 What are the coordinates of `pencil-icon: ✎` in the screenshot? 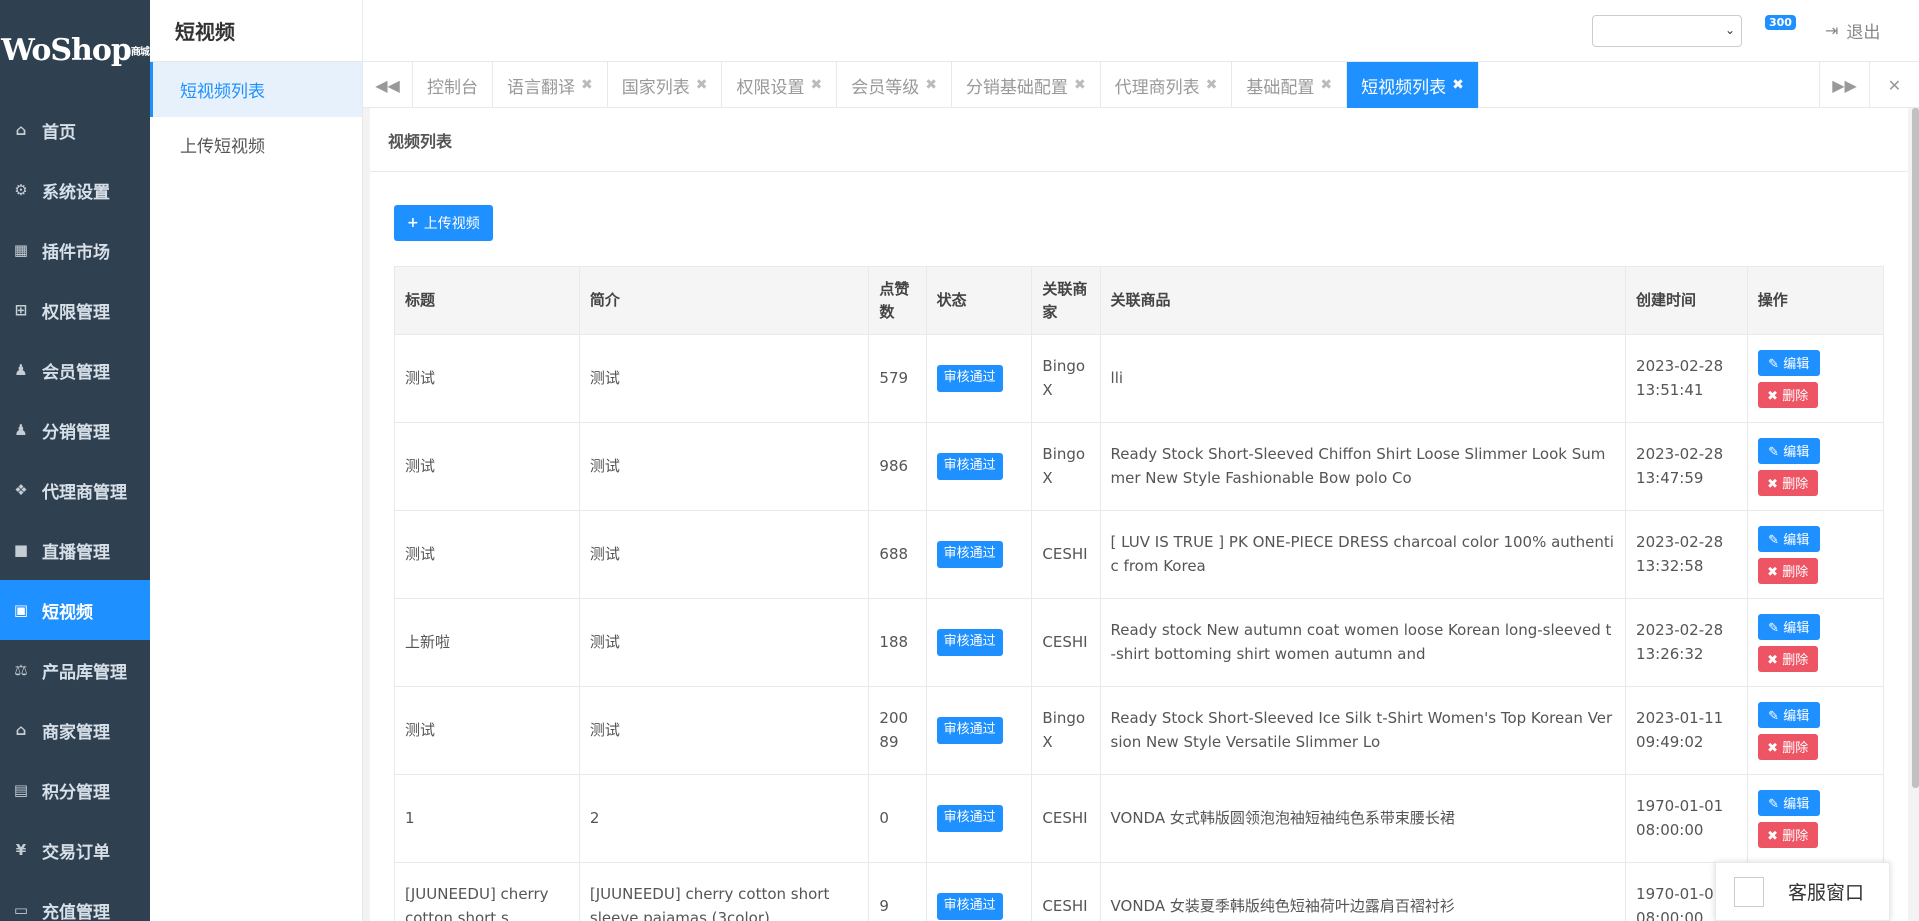 It's located at (1776, 452).